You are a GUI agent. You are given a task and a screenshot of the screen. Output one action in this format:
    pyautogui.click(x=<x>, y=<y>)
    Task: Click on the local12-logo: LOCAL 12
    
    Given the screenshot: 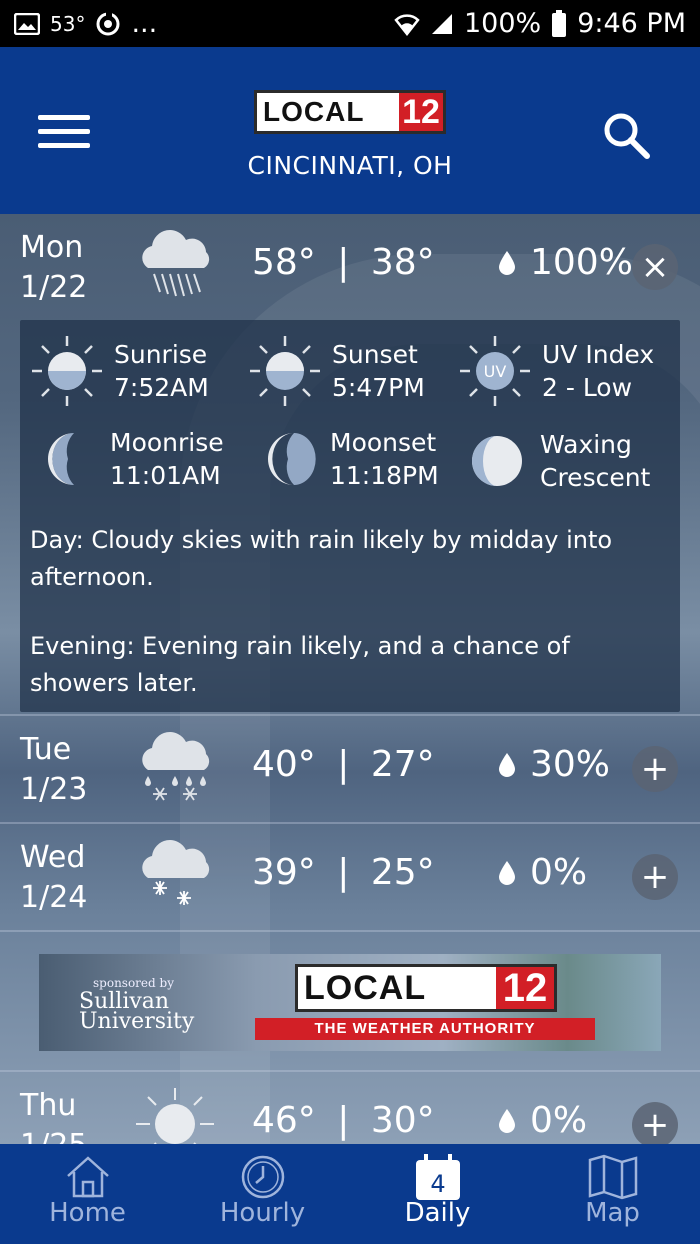 What is the action you would take?
    pyautogui.click(x=350, y=112)
    